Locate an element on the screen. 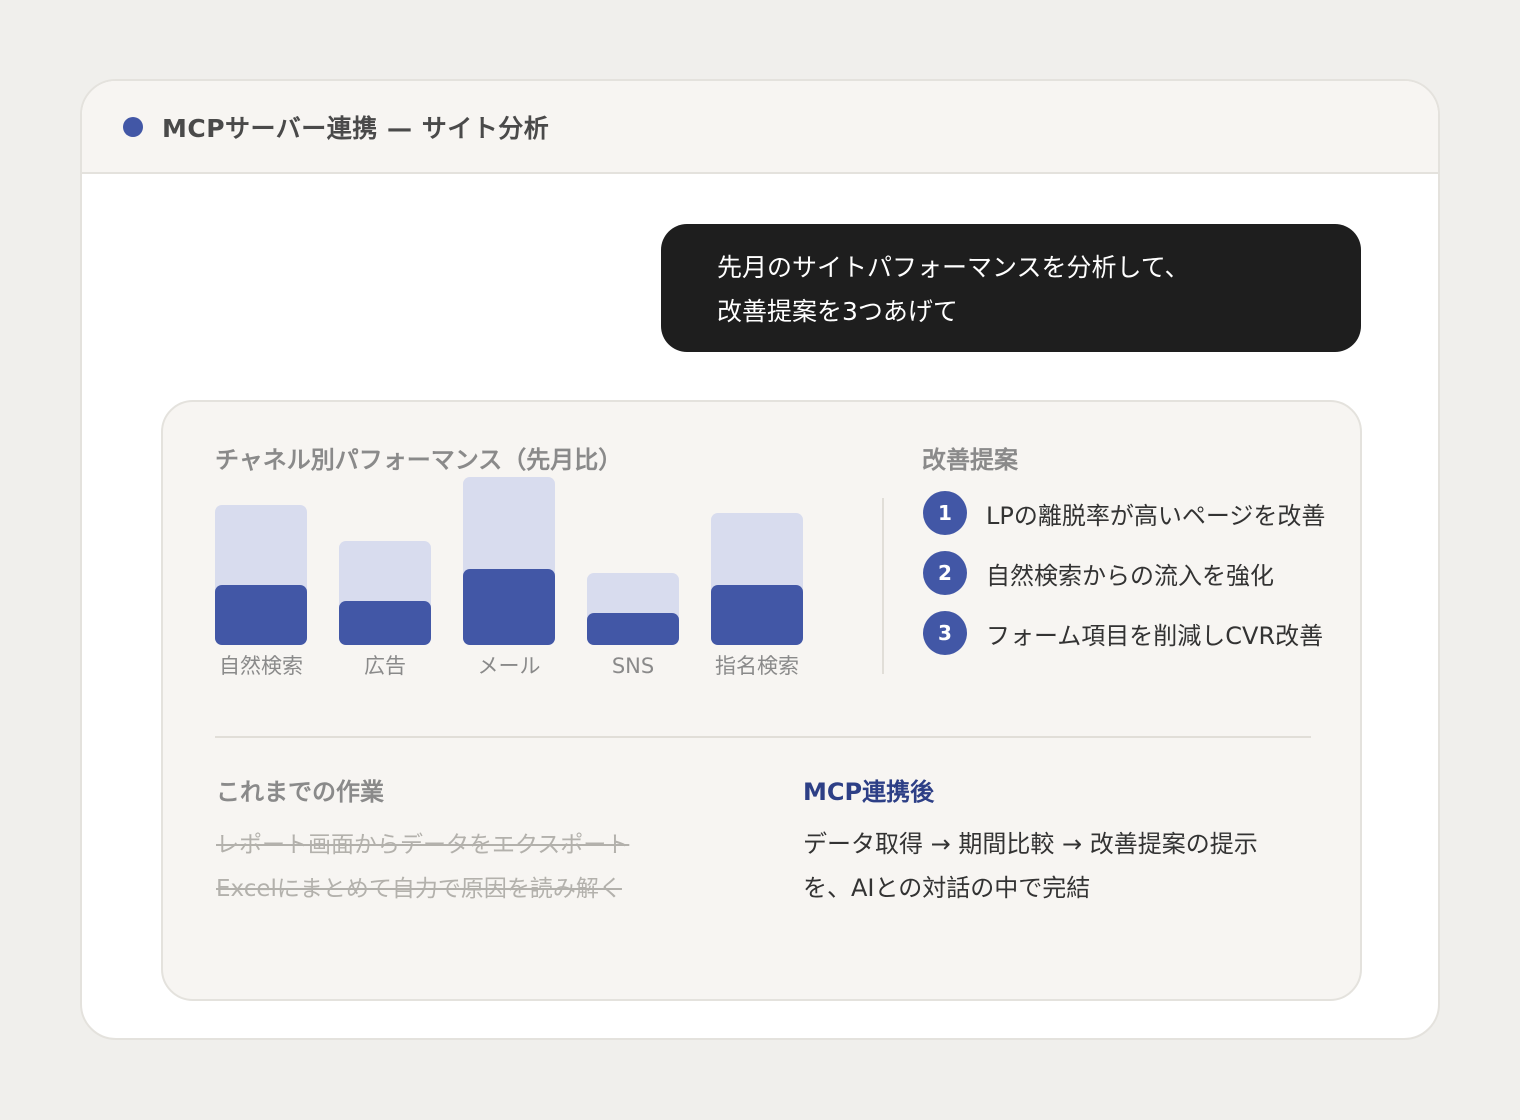 This screenshot has height=1120, width=1520. after-line: を、AIとの対話の中で完結 is located at coordinates (947, 888).